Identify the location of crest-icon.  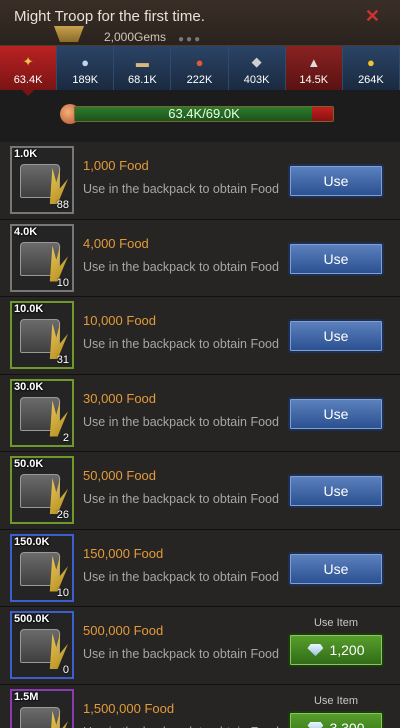
(69, 34).